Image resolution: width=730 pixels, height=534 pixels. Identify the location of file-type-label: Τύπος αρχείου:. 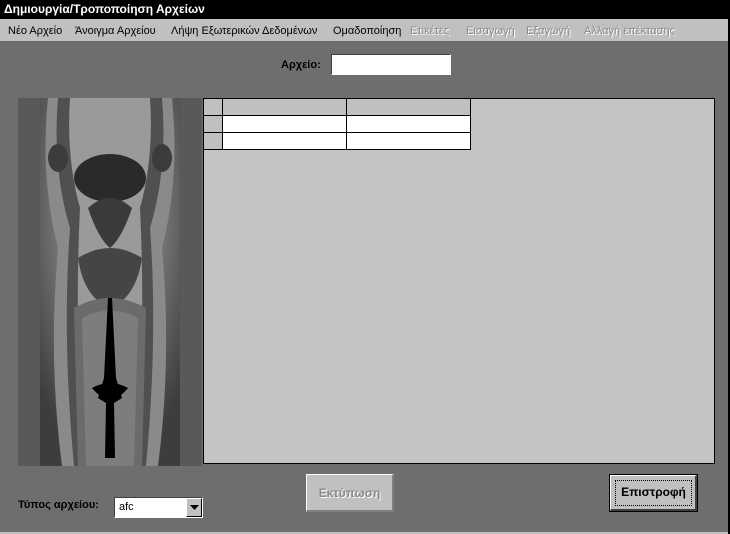
(58, 505).